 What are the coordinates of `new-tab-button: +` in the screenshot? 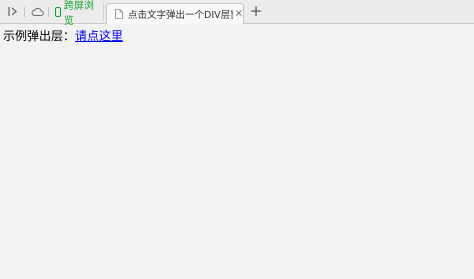 It's located at (256, 11).